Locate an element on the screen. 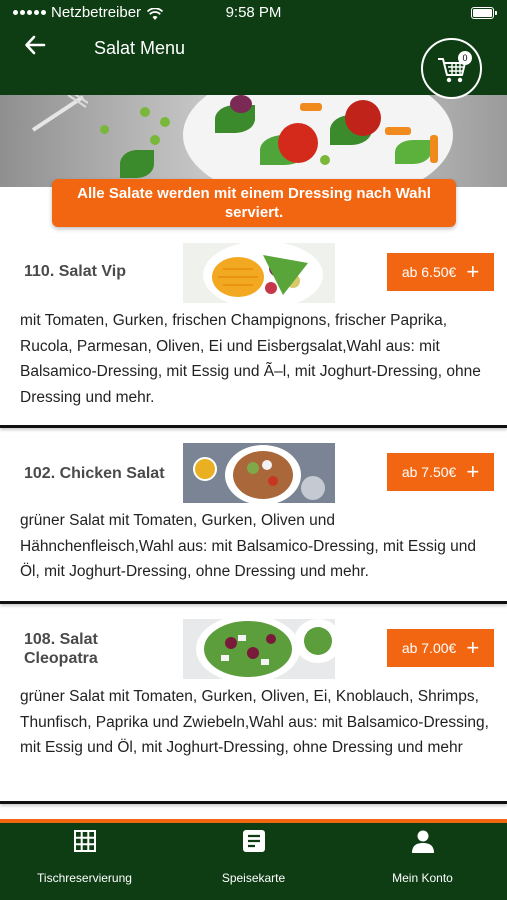 Image resolution: width=507 pixels, height=900 pixels. price-label: ab 6.50€ is located at coordinates (429, 272).